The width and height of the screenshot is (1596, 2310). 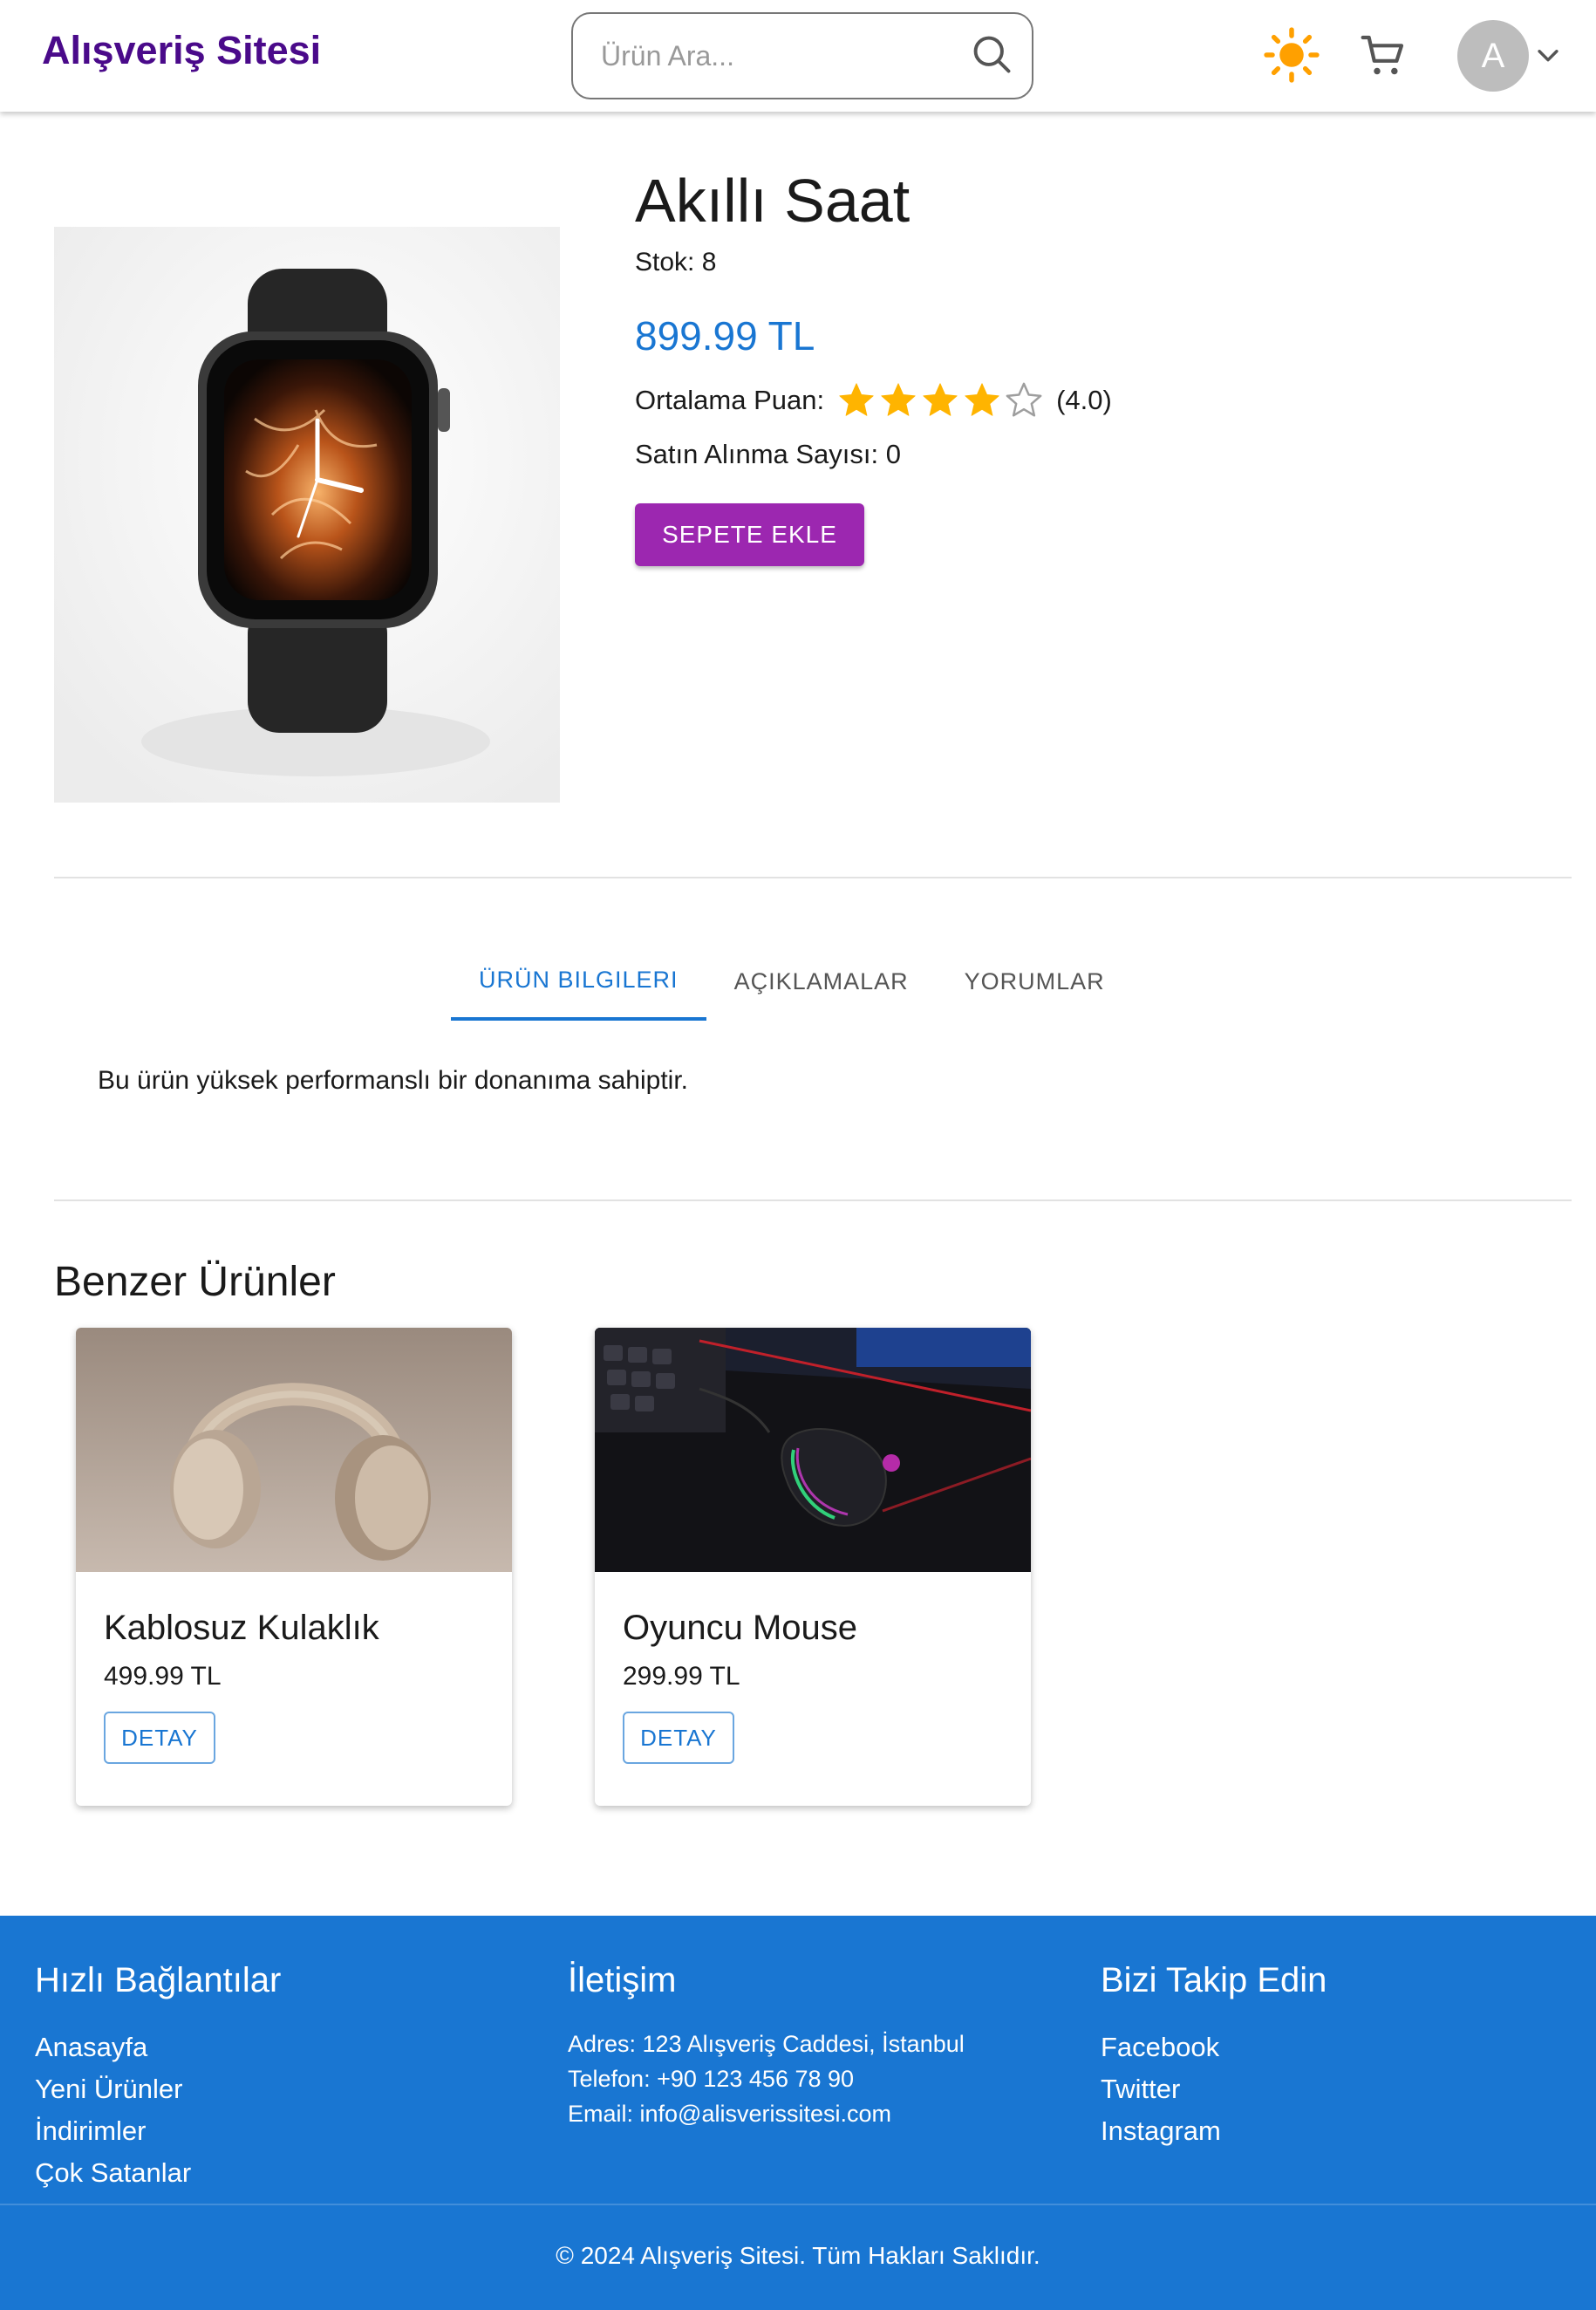 I want to click on cart-icon, so click(x=1383, y=56).